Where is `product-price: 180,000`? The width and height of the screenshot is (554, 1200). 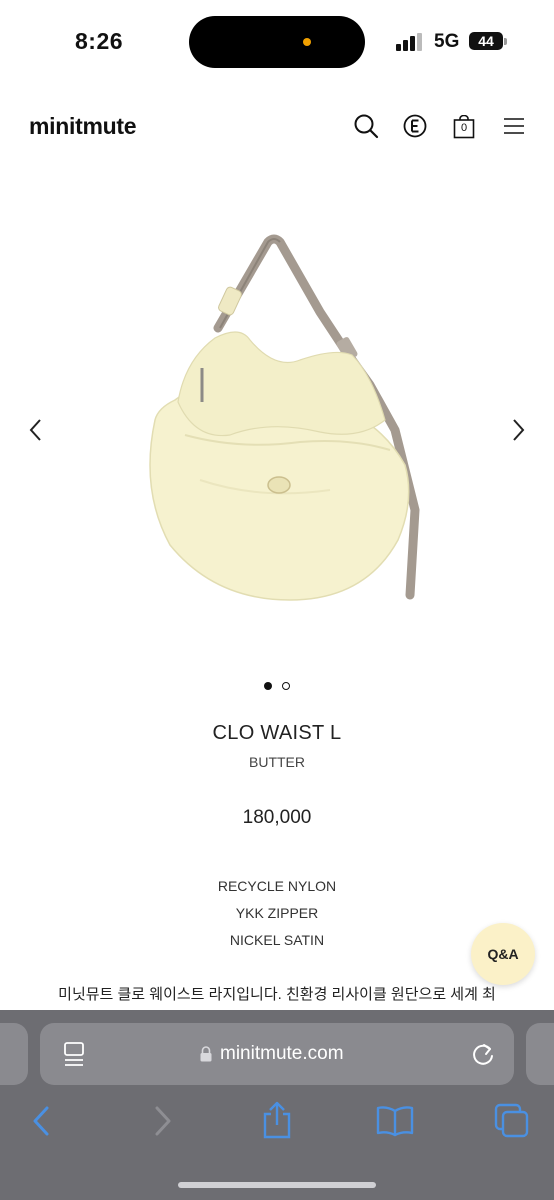
product-price: 180,000 is located at coordinates (277, 817).